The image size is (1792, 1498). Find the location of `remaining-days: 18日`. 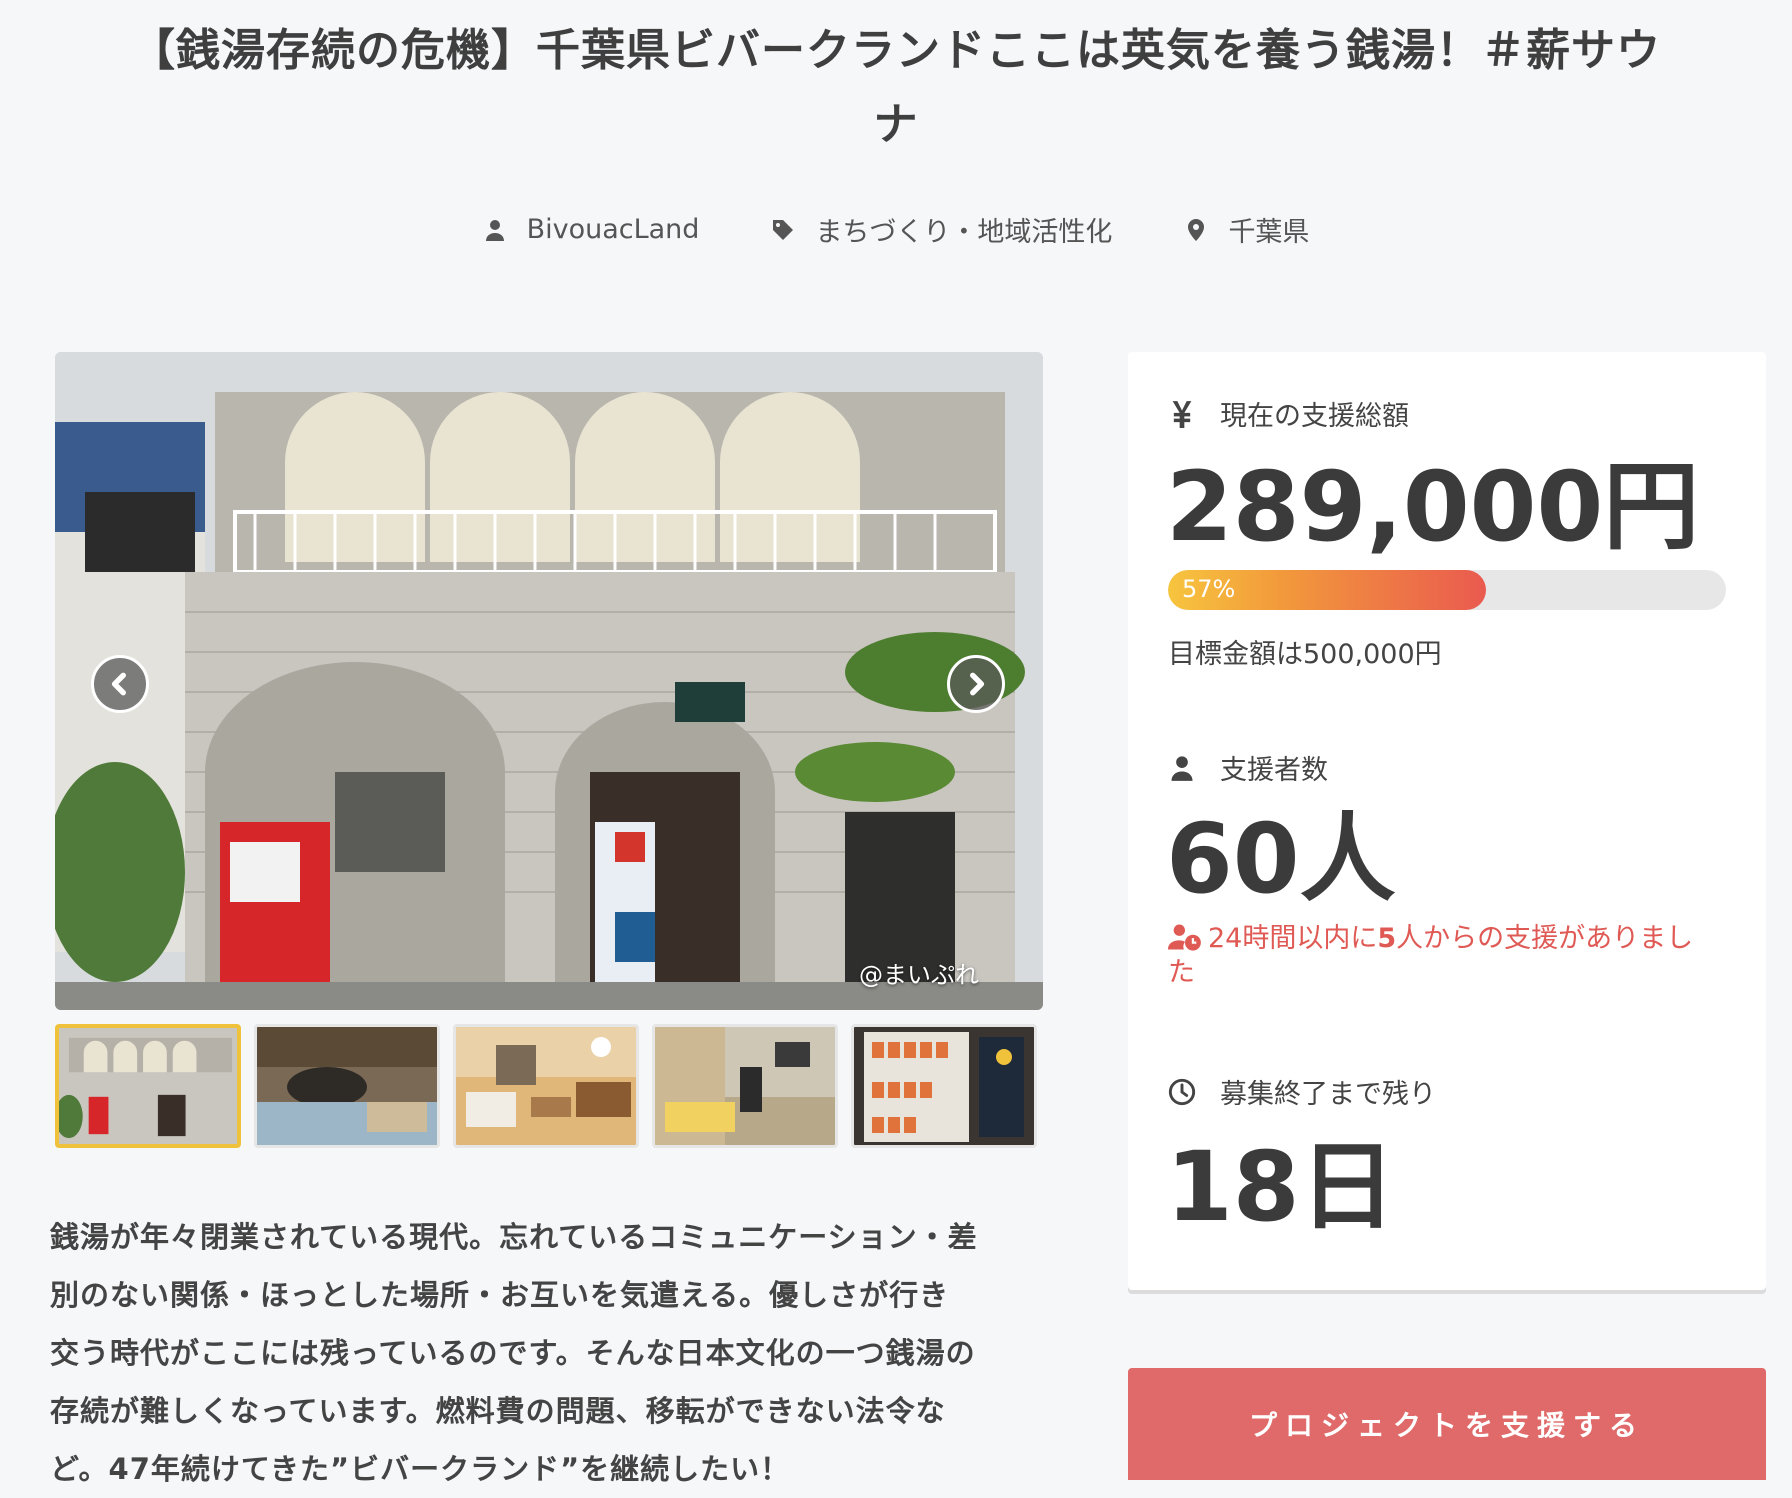

remaining-days: 18日 is located at coordinates (1281, 1187).